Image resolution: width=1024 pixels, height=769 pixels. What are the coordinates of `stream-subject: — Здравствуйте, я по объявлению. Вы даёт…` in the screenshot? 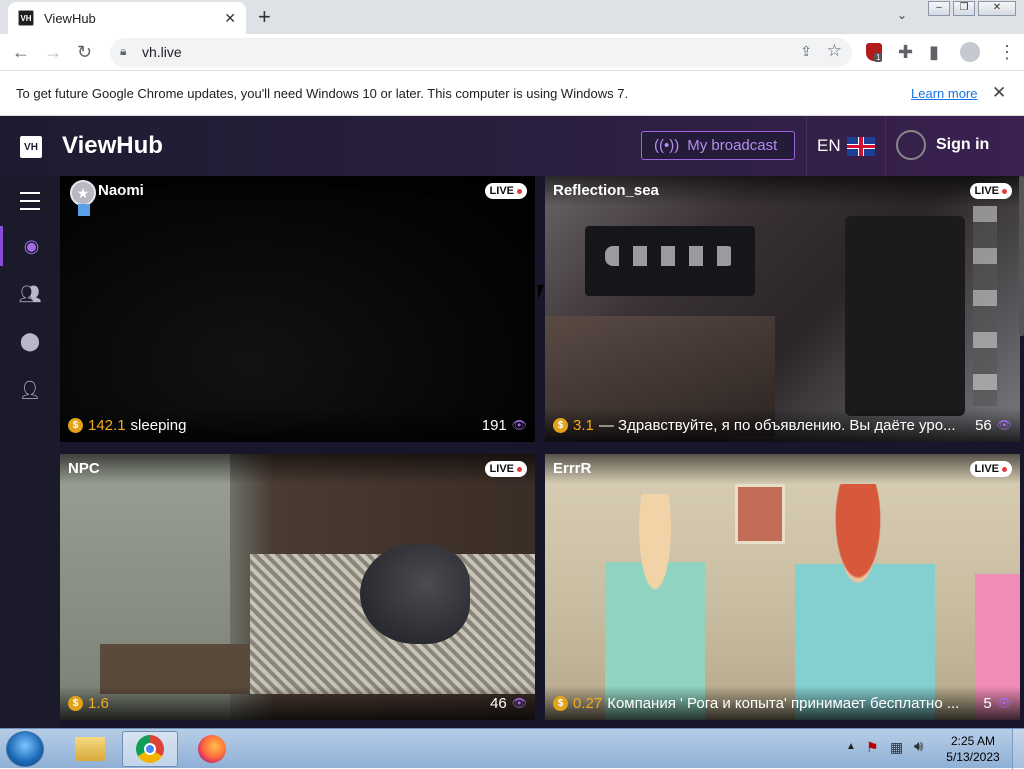 It's located at (777, 425).